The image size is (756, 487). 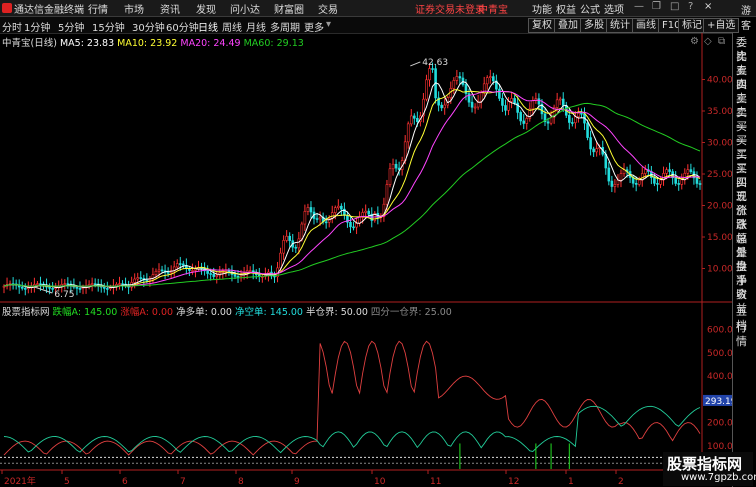 I want to click on maximize-icon: □, so click(x=674, y=6).